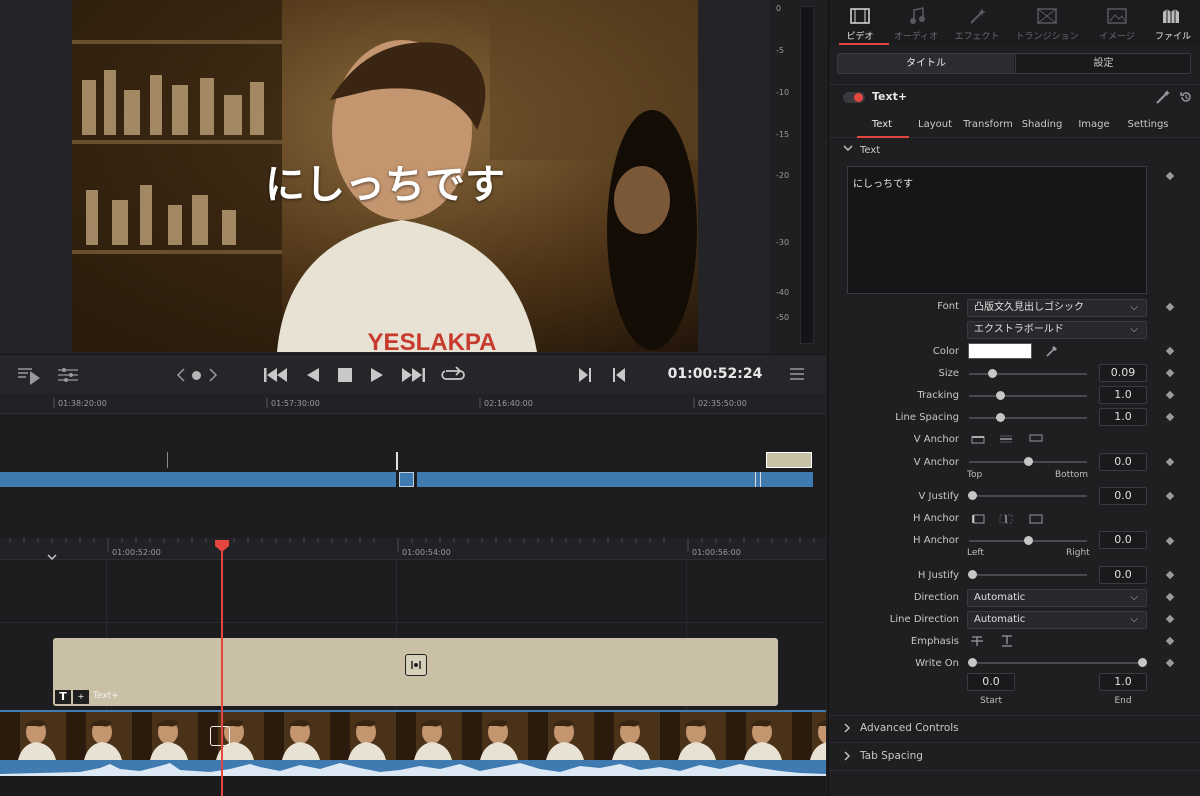  I want to click on line-spacing-input: 1.0, so click(1123, 417).